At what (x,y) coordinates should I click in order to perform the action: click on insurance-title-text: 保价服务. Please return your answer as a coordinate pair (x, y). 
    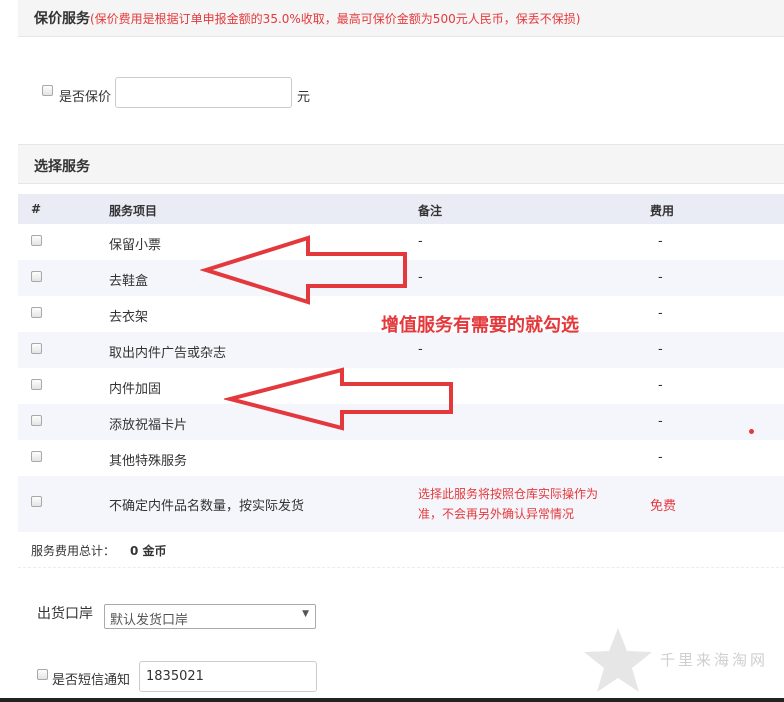
    Looking at the image, I should click on (62, 19).